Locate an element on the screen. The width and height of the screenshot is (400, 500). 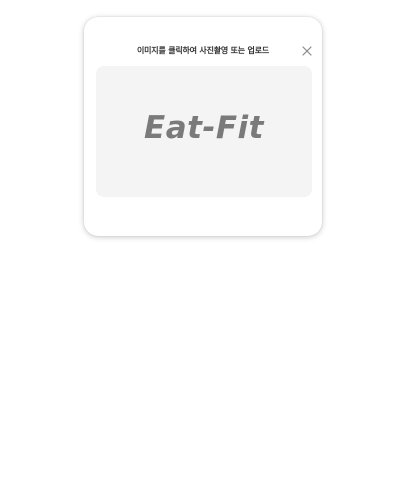
modal-header: 이미지를 클릭하여 사진촬영 또는 업로드 is located at coordinates (203, 51).